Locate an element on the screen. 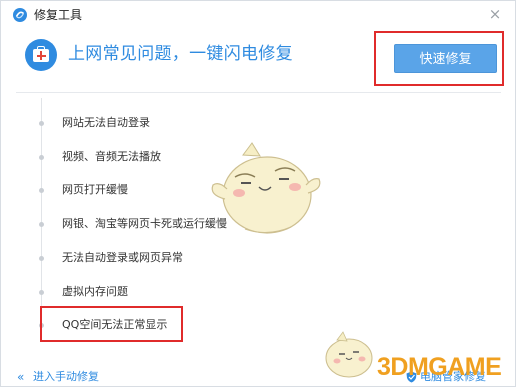 Image resolution: width=516 pixels, height=387 pixels. window-title: 修复工具 is located at coordinates (58, 15).